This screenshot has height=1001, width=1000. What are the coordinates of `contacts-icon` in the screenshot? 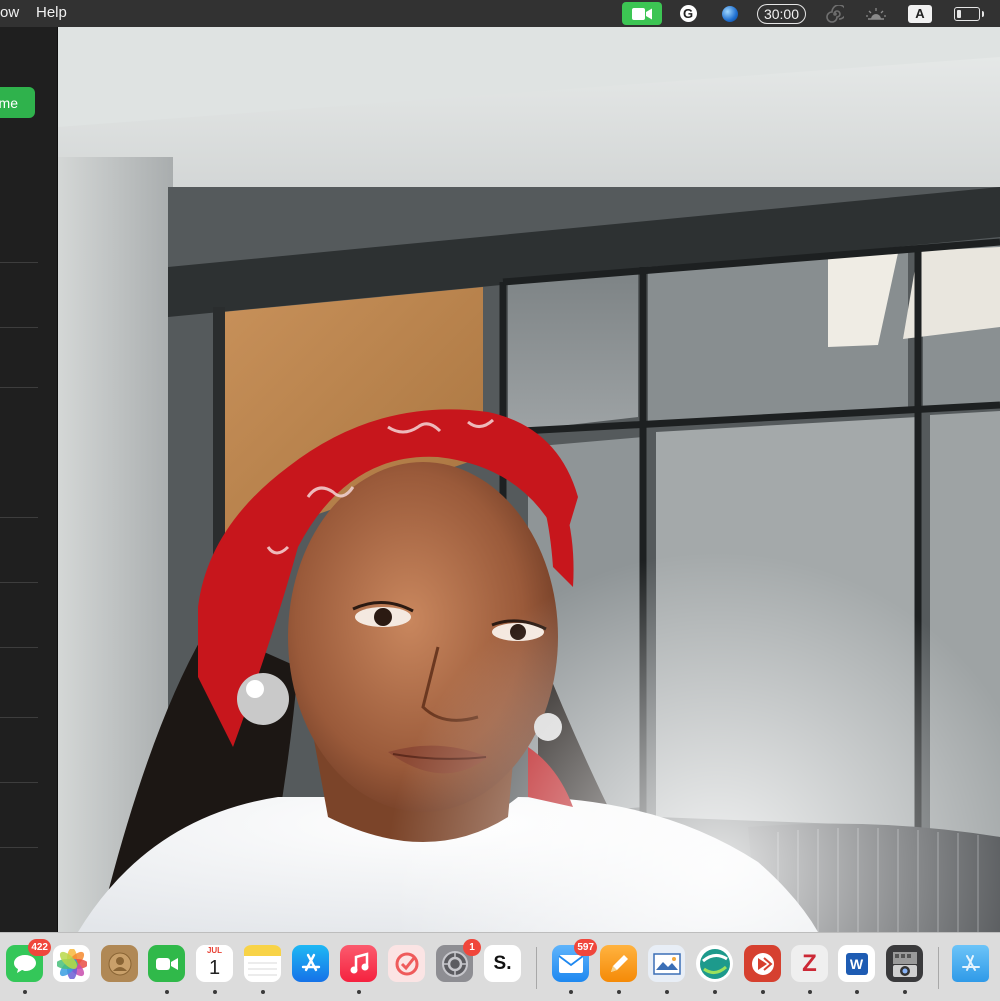 It's located at (119, 963).